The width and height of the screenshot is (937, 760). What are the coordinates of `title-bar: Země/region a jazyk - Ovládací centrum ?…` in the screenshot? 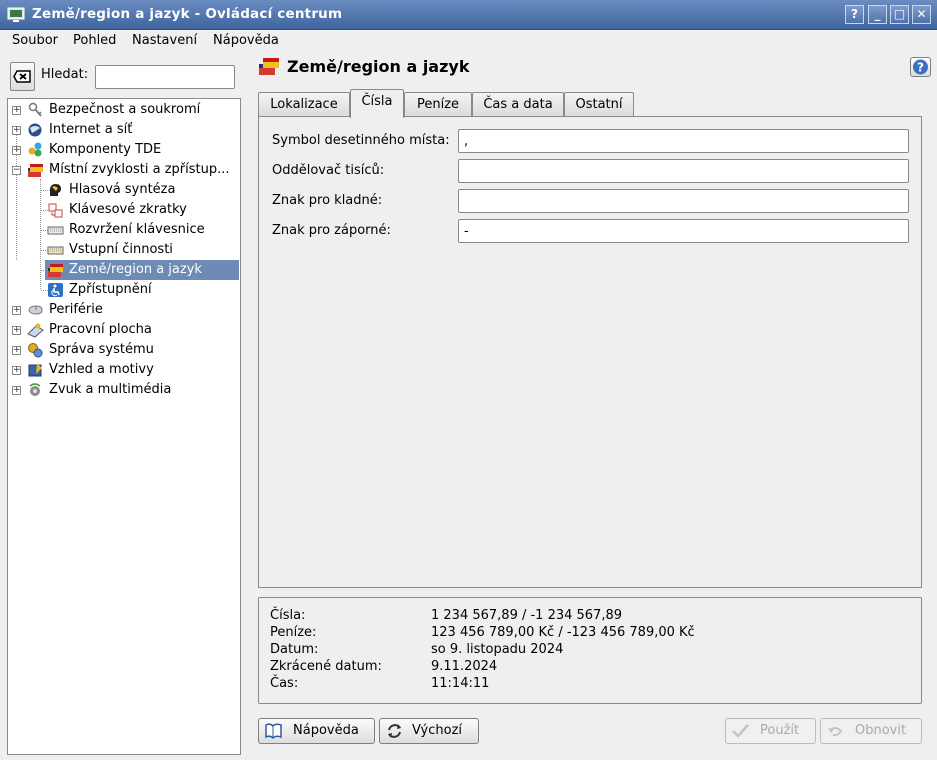 It's located at (468, 15).